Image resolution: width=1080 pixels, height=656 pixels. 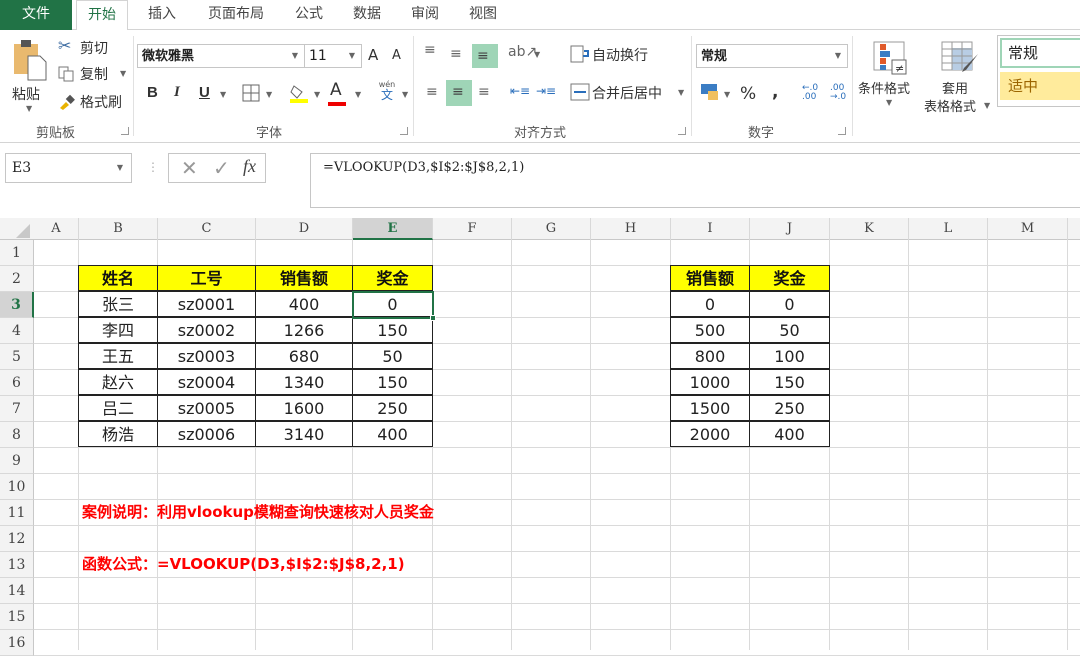 I want to click on orientation-dropdown-icon: ▼, so click(x=537, y=54).